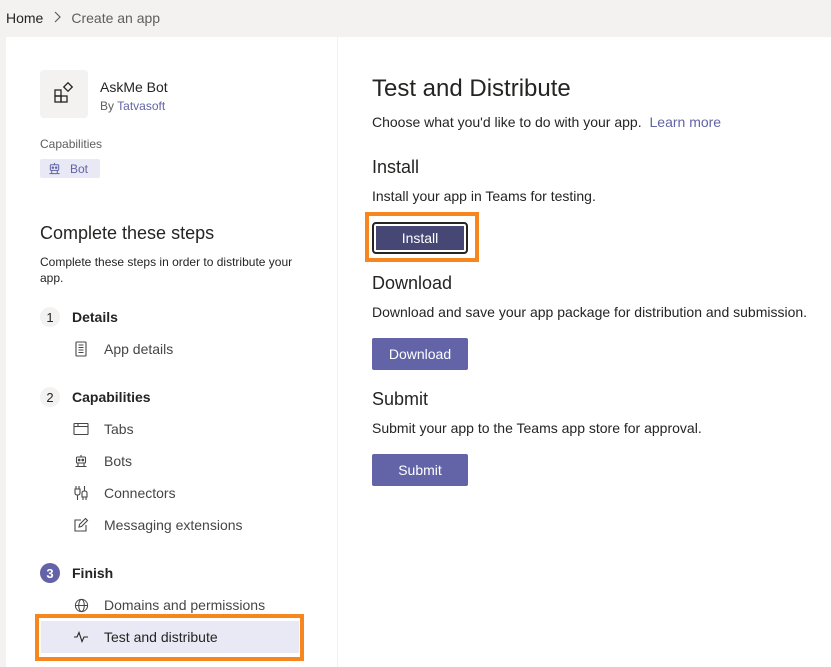 The width and height of the screenshot is (831, 667). I want to click on sidebar-item-label: Connectors, so click(140, 493).